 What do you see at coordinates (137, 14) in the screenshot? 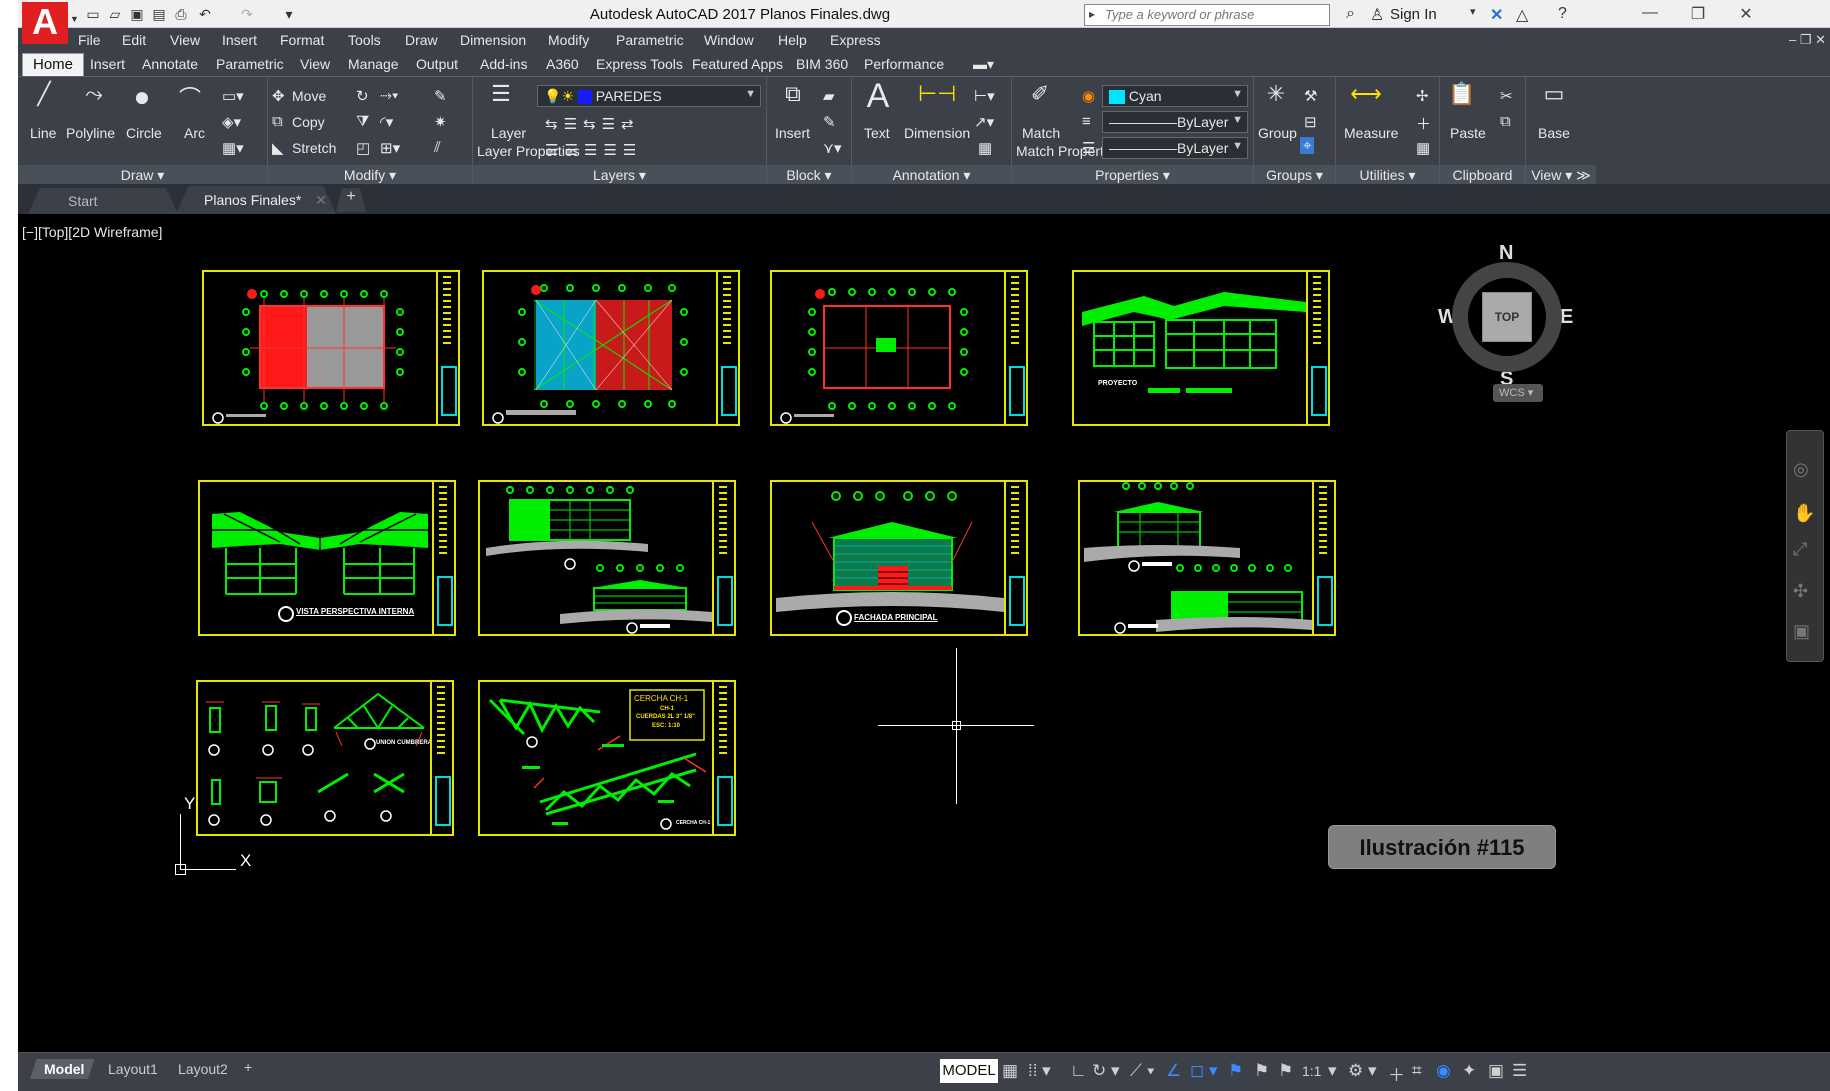
I see `save-icon: ▣` at bounding box center [137, 14].